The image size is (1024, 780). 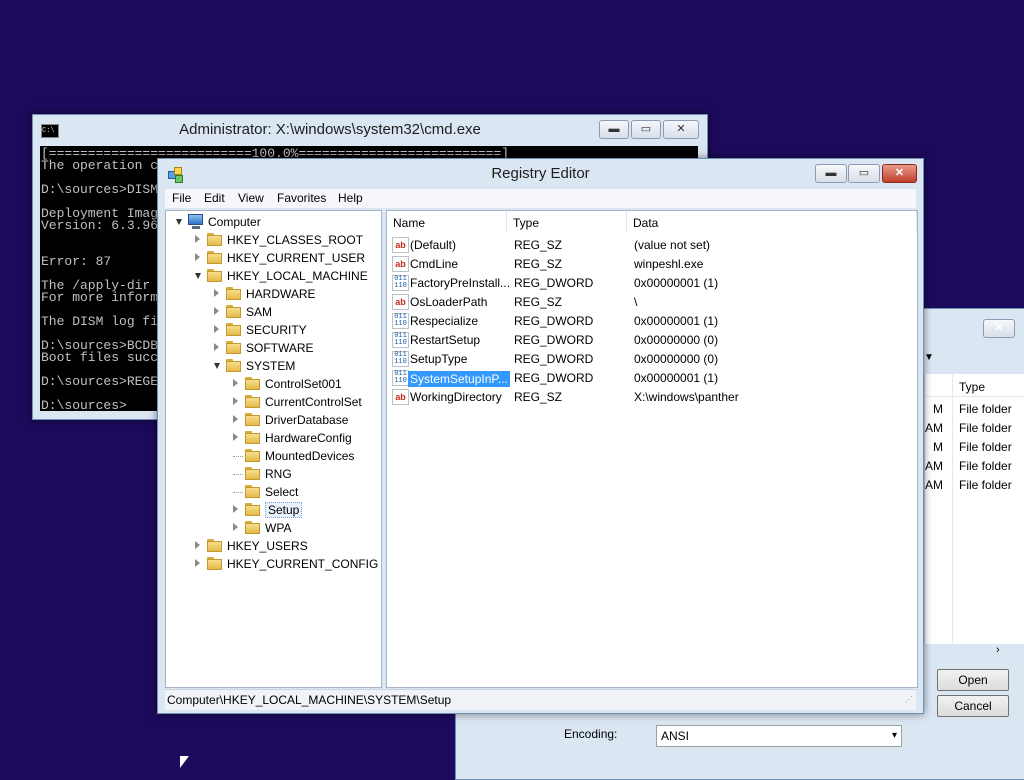 What do you see at coordinates (400, 397) in the screenshot?
I see `string-value-icon: ab` at bounding box center [400, 397].